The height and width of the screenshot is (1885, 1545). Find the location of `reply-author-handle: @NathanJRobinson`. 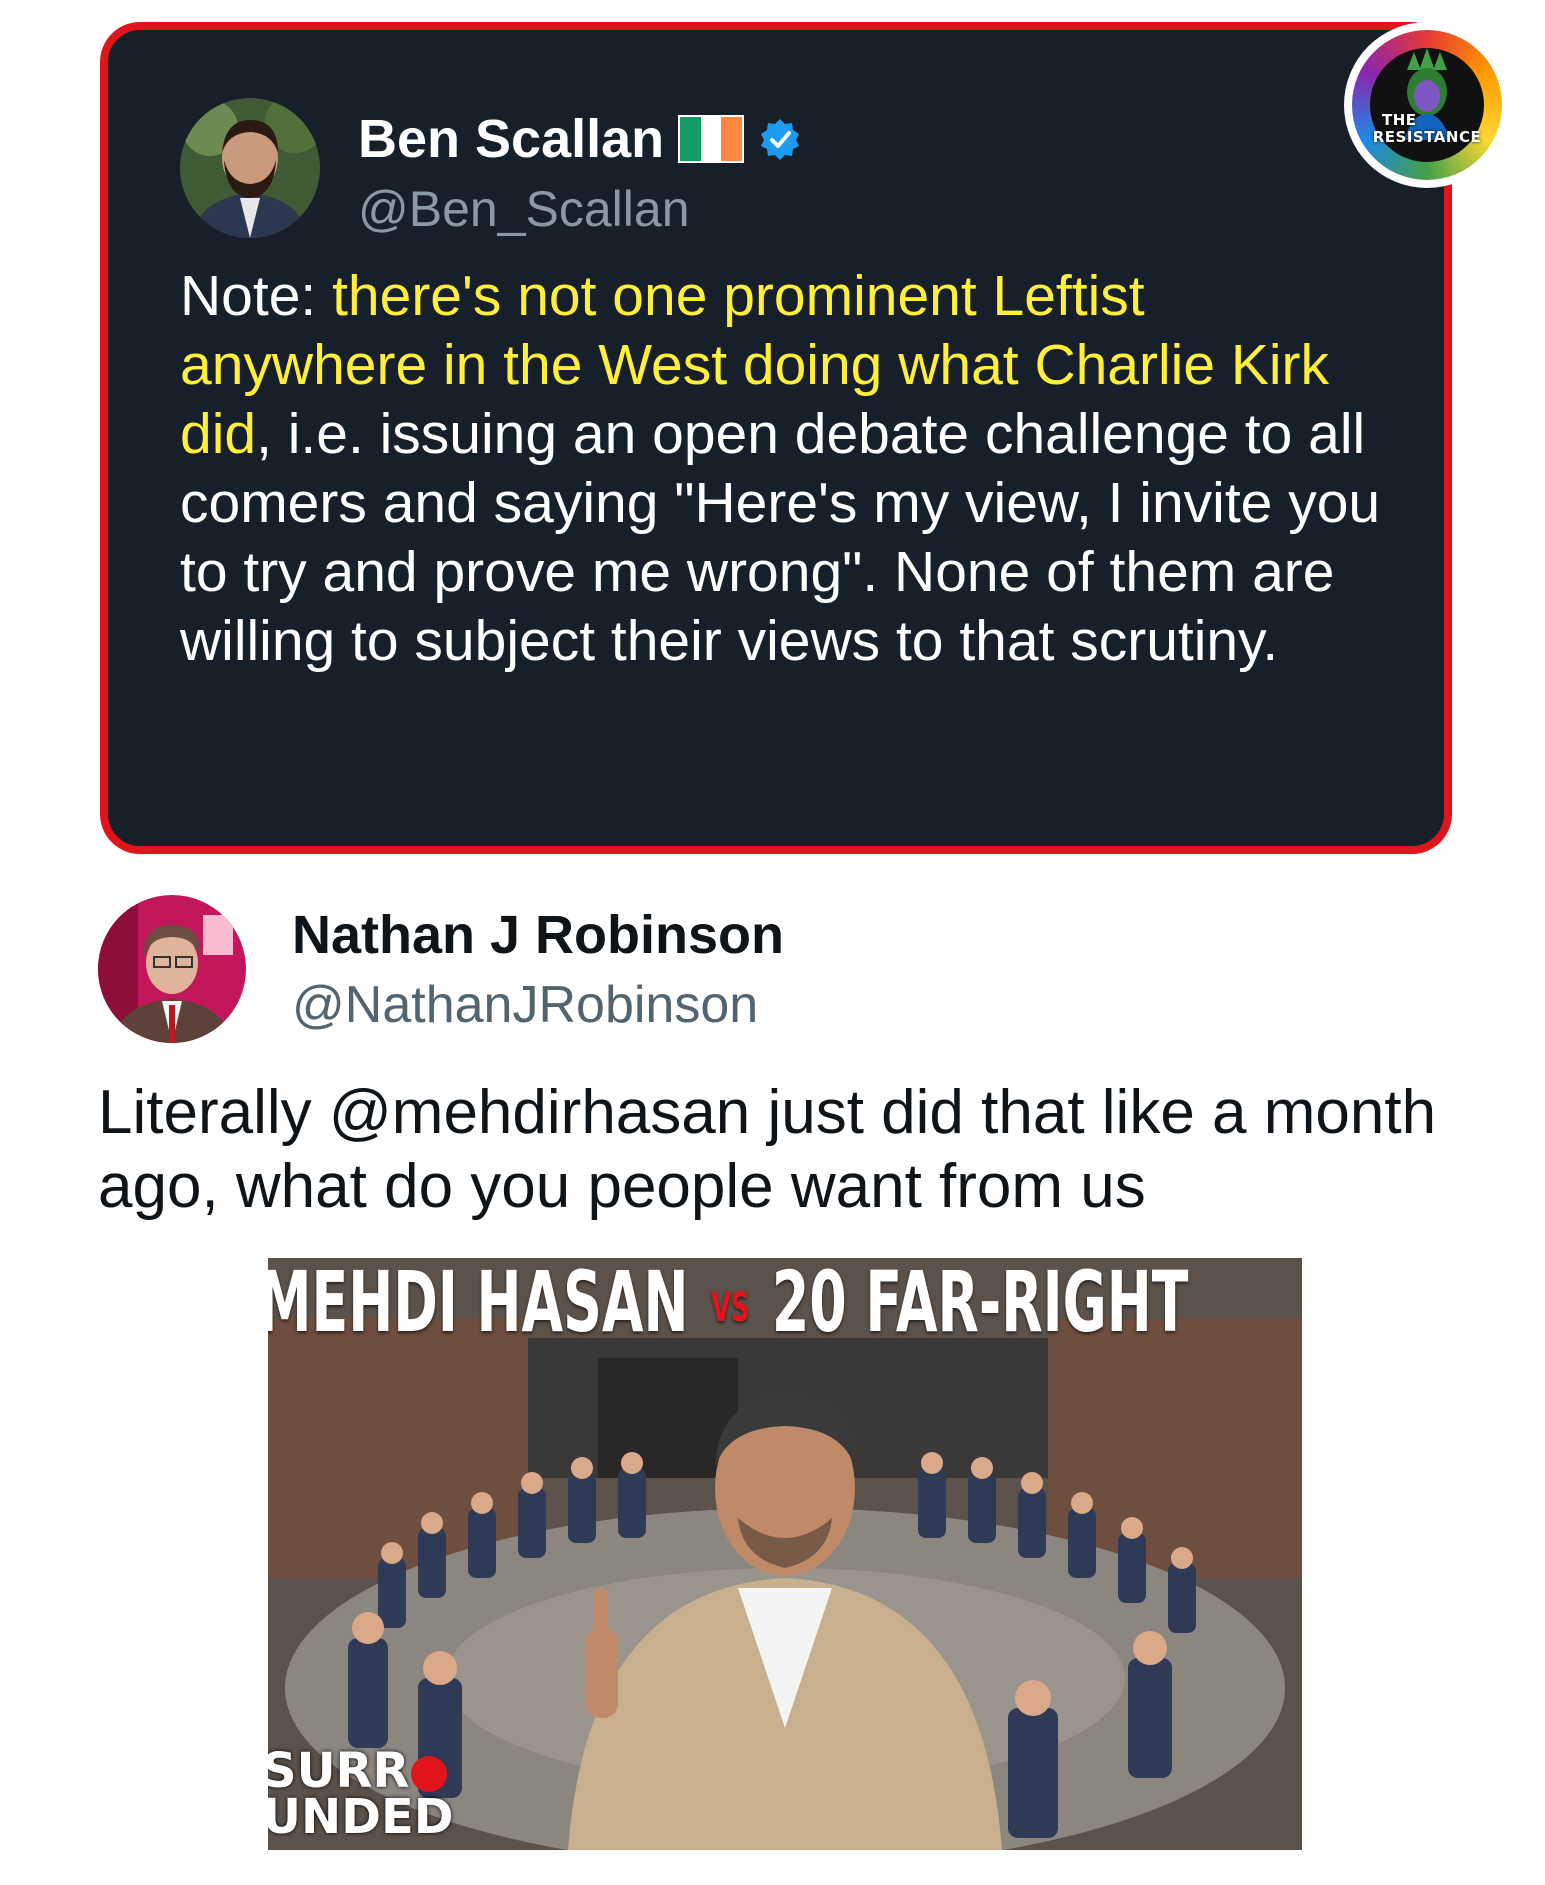

reply-author-handle: @NathanJRobinson is located at coordinates (525, 1005).